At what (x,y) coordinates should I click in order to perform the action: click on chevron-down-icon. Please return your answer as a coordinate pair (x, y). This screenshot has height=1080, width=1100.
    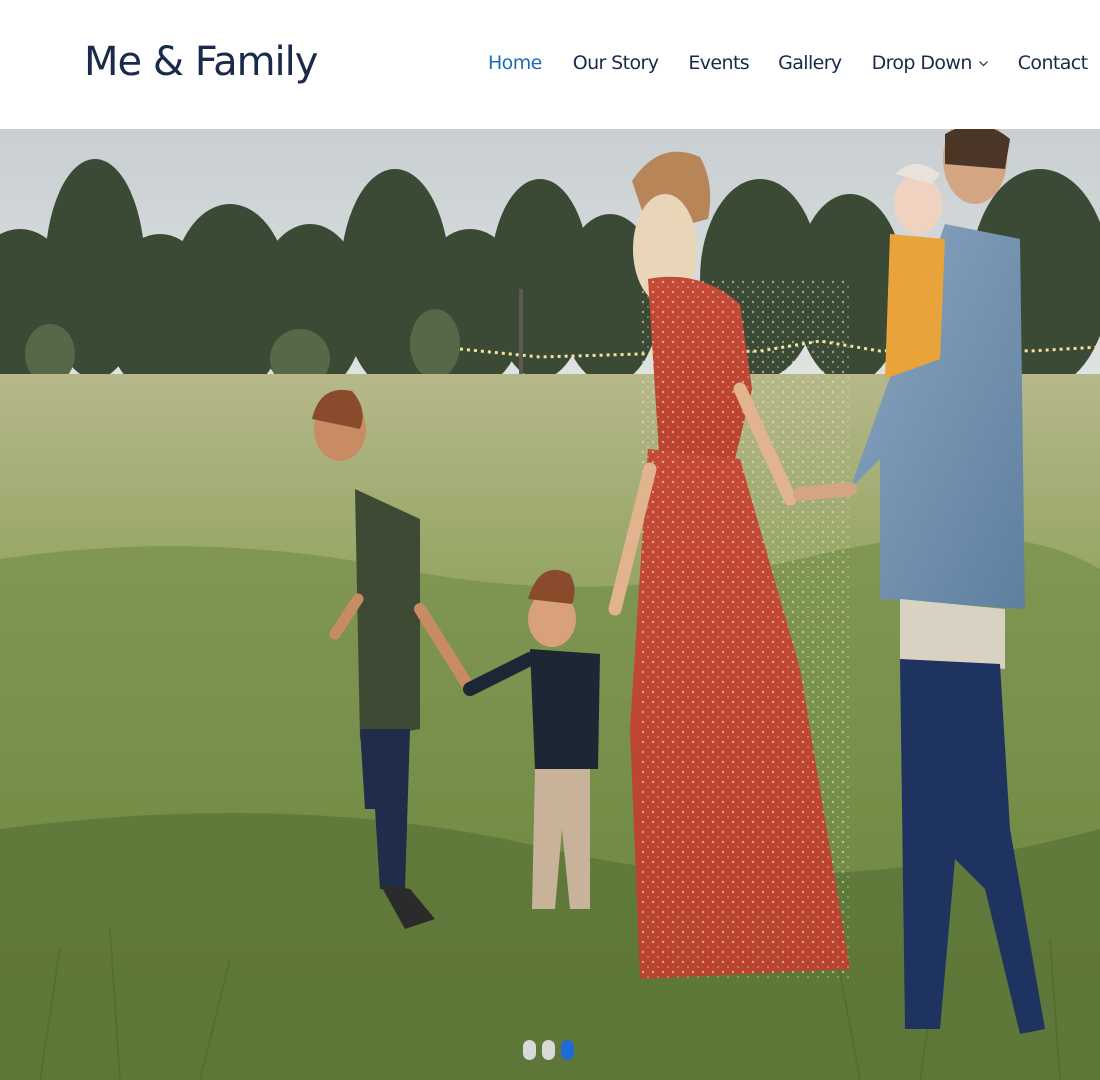
    Looking at the image, I should click on (983, 63).